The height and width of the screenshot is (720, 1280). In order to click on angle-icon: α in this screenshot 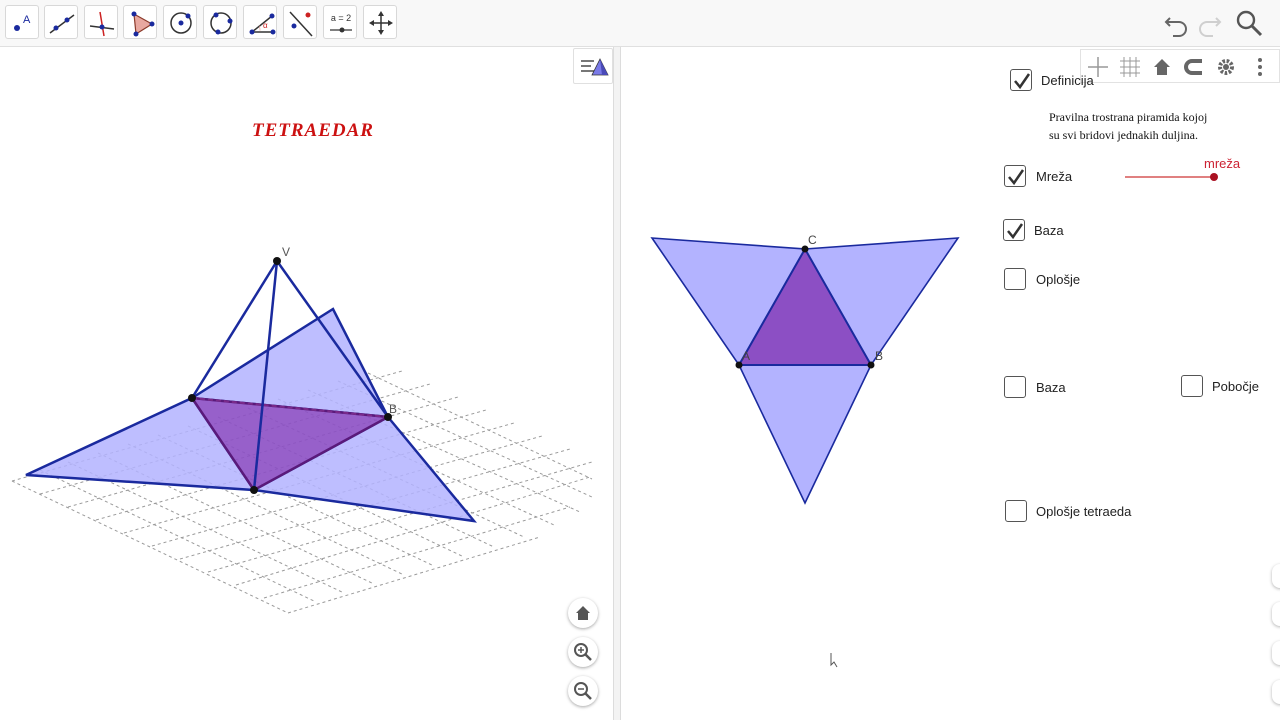, I will do `click(262, 24)`.